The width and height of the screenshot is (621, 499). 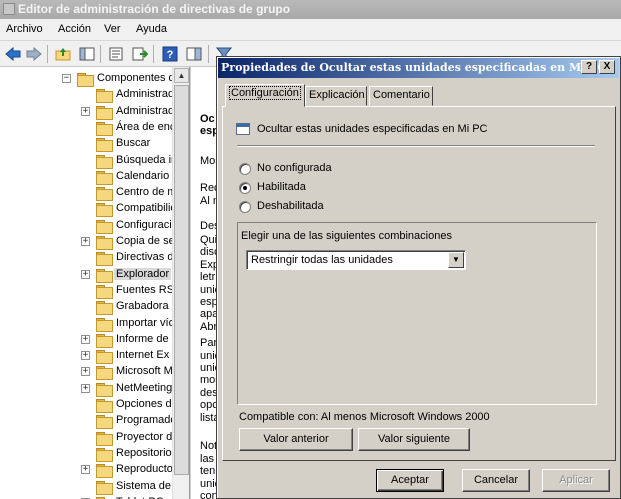 What do you see at coordinates (145, 322) in the screenshot?
I see `tree-item-label: Importar vío` at bounding box center [145, 322].